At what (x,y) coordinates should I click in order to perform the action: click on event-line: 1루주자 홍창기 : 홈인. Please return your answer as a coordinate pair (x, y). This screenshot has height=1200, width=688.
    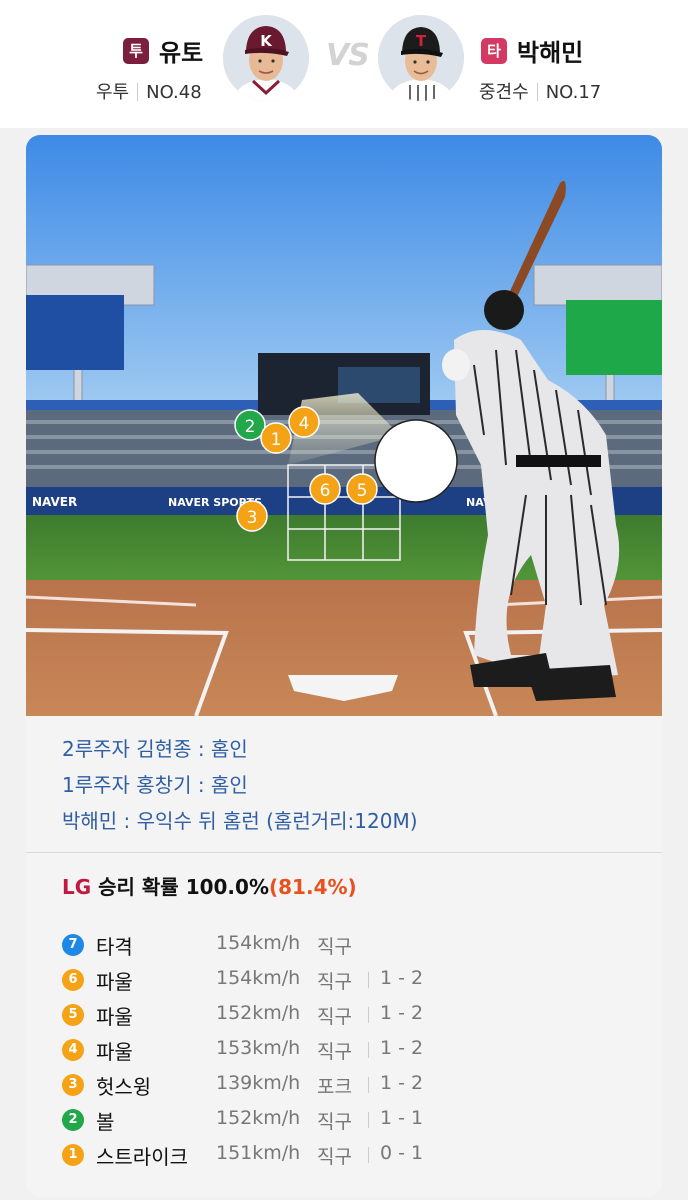
    Looking at the image, I should click on (155, 785).